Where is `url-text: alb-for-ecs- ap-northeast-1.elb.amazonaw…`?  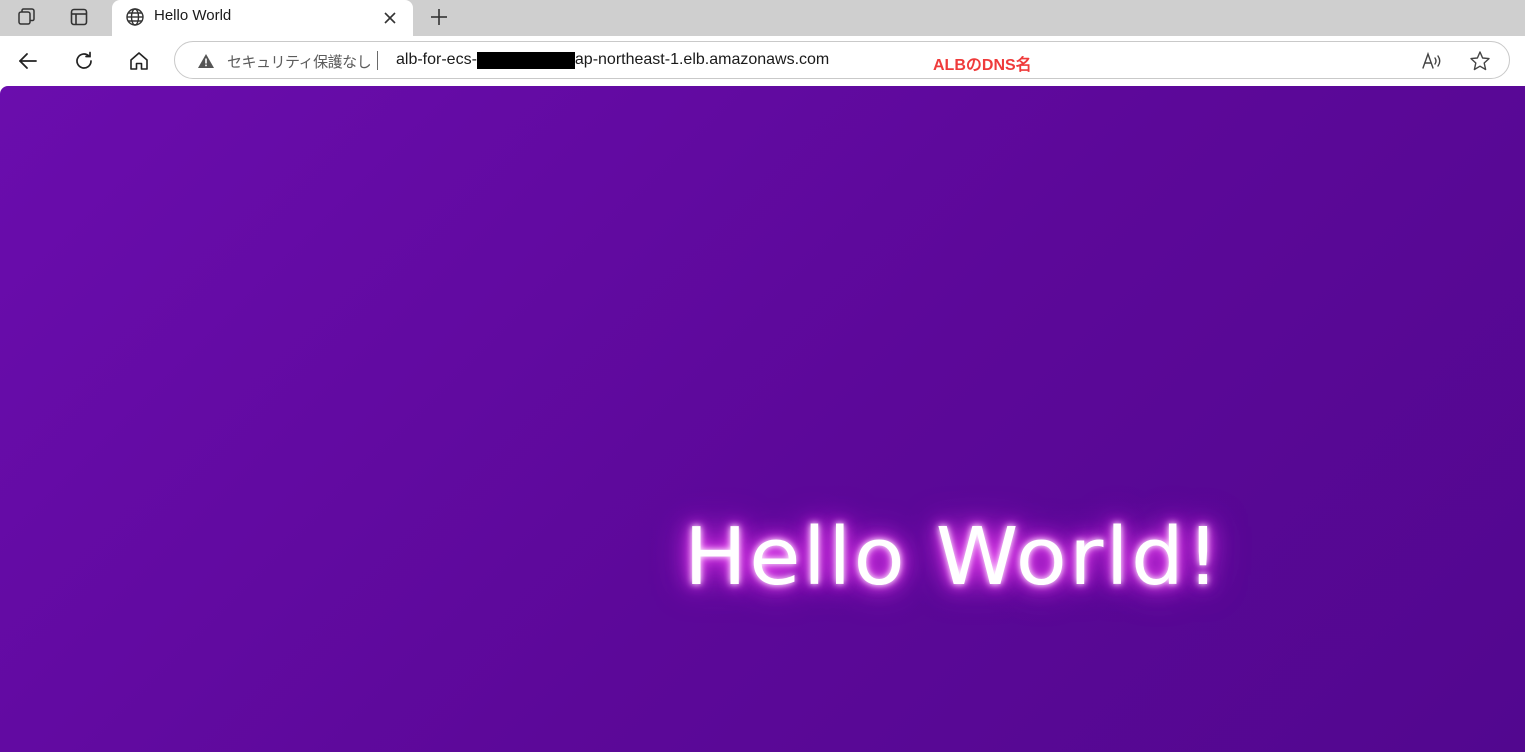
url-text: alb-for-ecs- ap-northeast-1.elb.amazonaw… is located at coordinates (612, 60).